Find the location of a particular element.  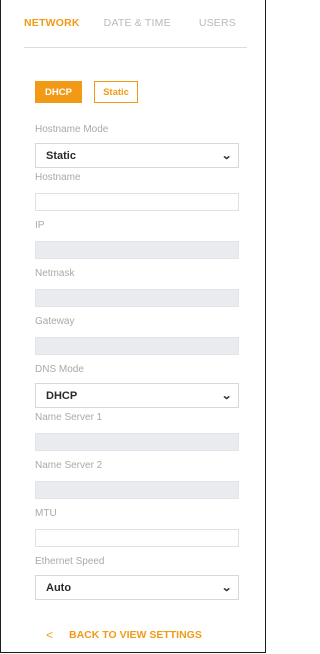

mtu-label: MTU is located at coordinates (46, 513).